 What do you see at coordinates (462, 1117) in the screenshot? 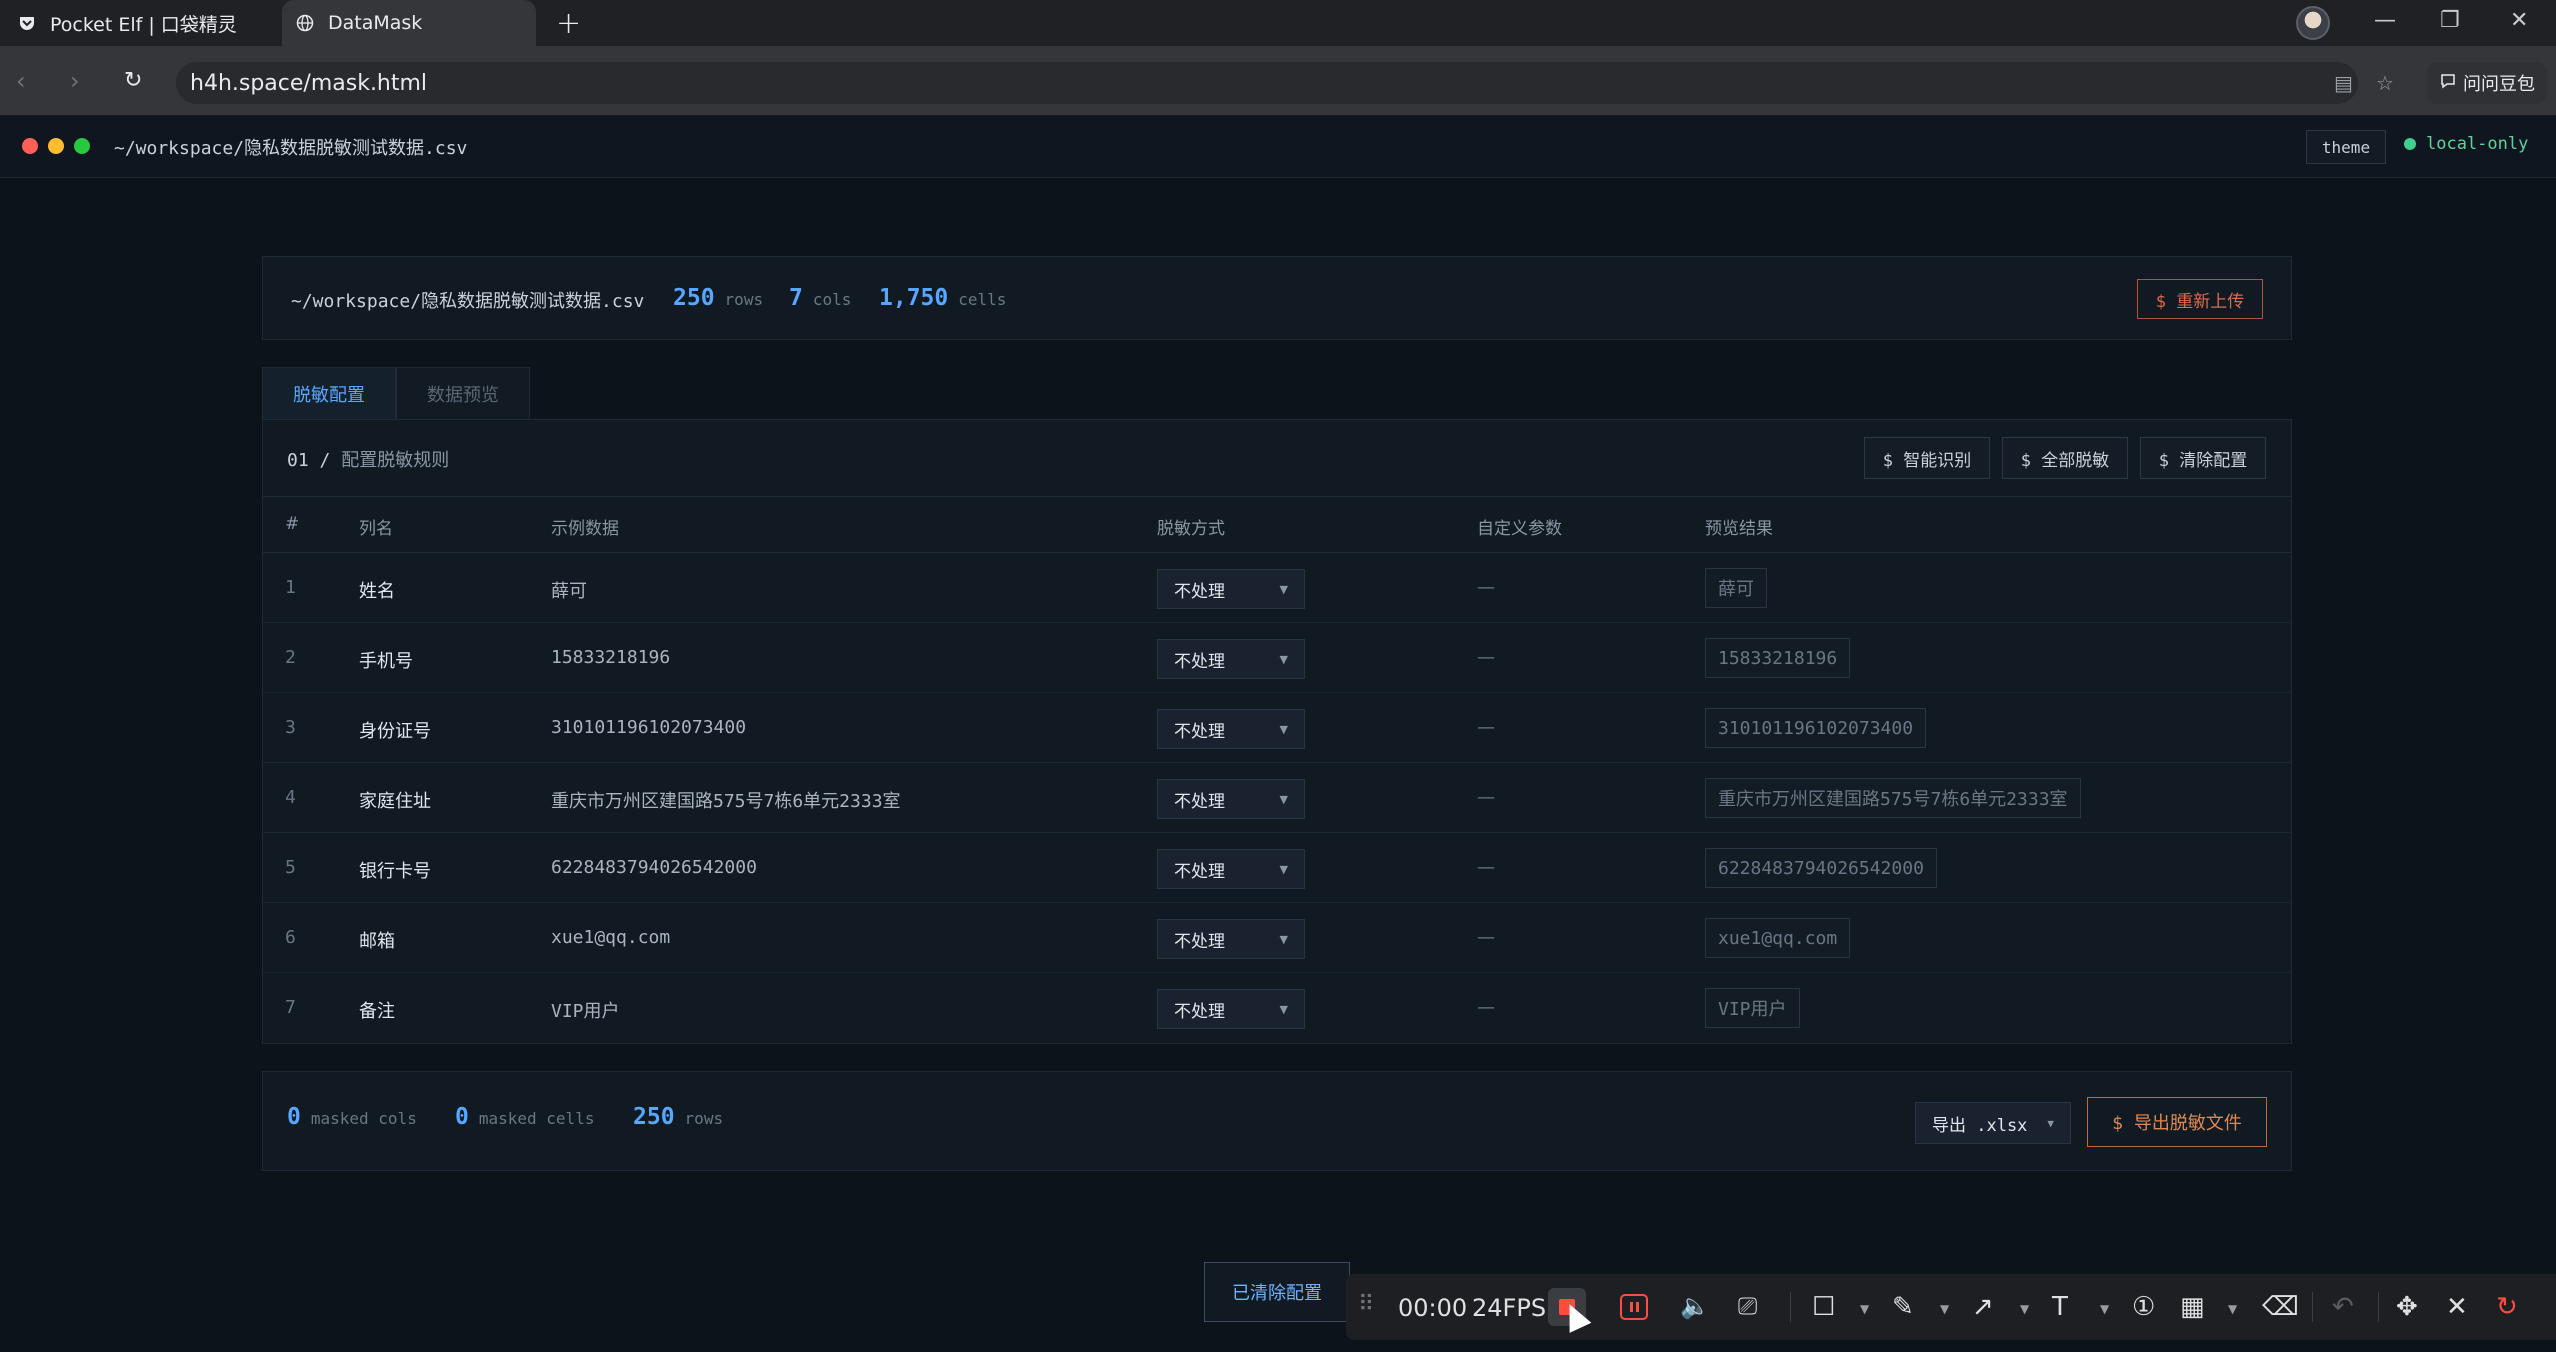
I see `masked-cells-count: 0` at bounding box center [462, 1117].